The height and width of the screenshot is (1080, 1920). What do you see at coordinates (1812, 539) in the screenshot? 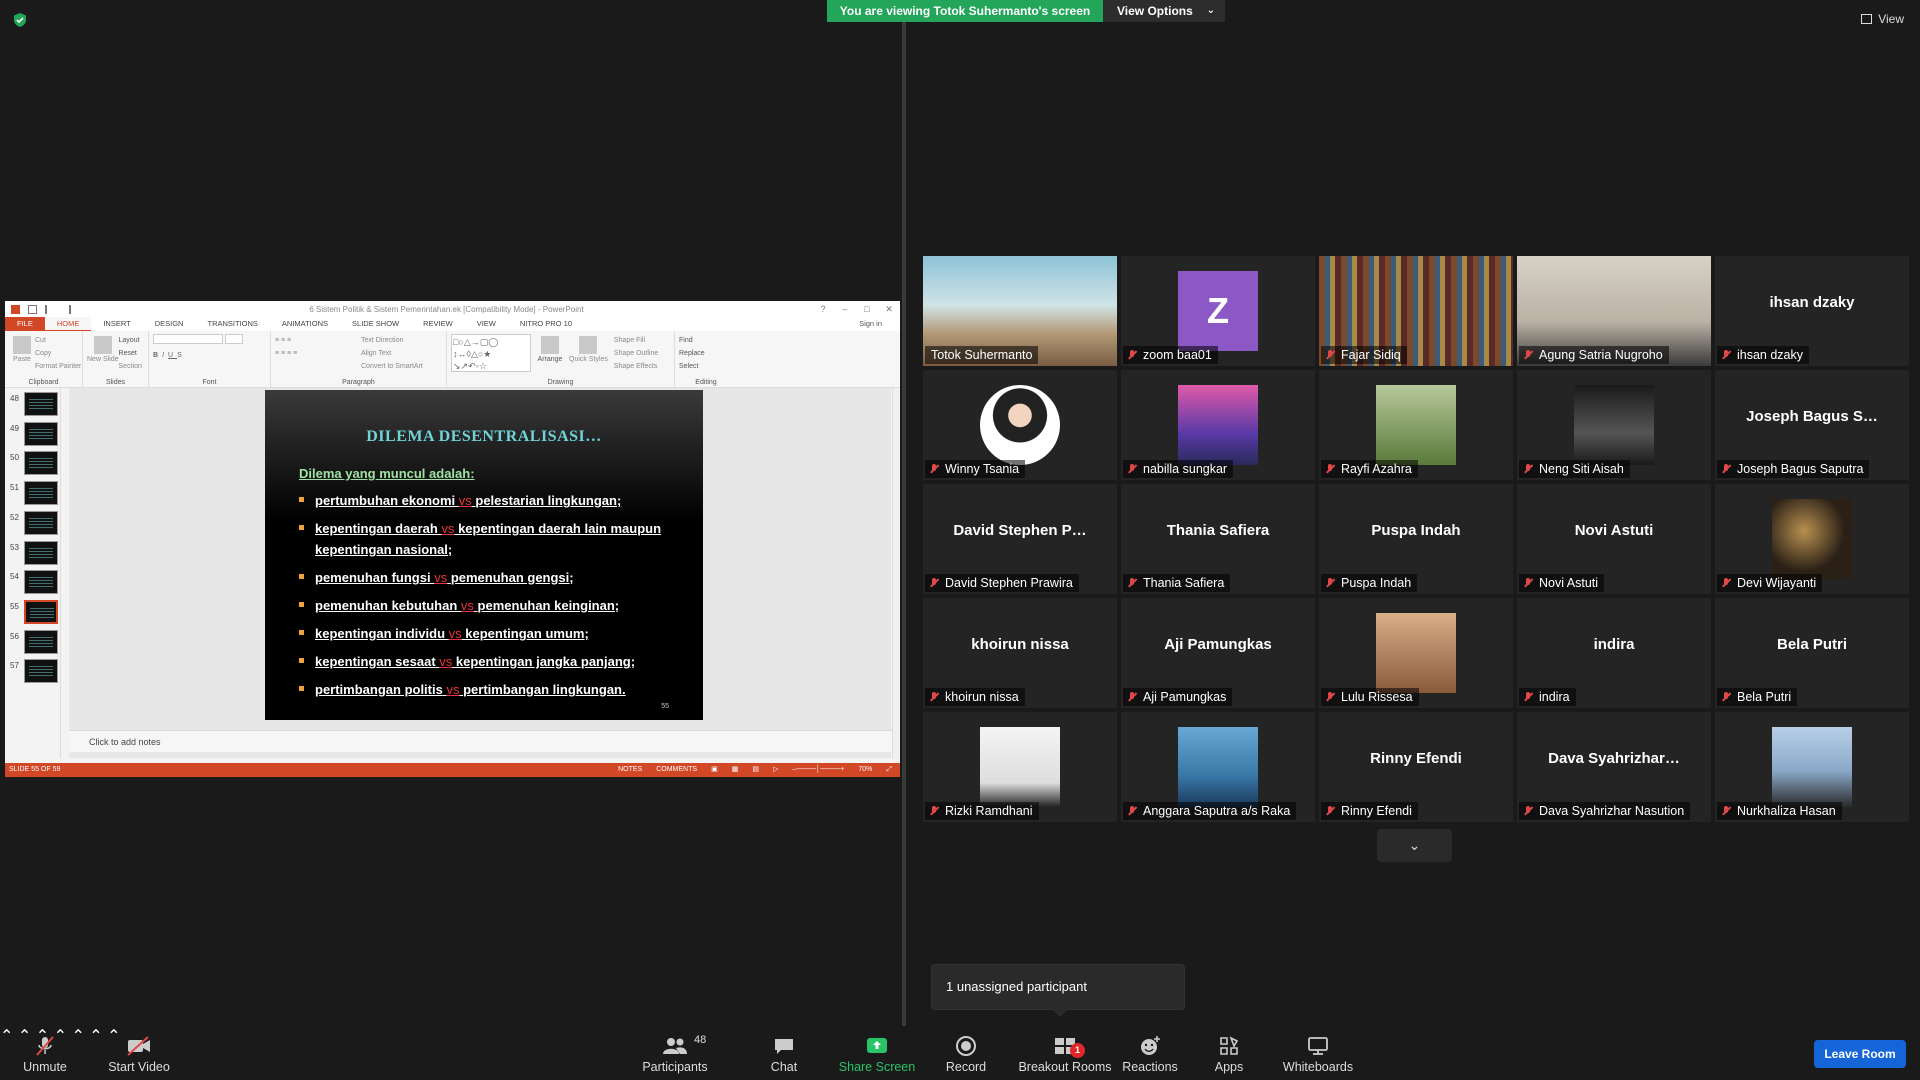
I see `participant-tile: Devi Wijayanti` at bounding box center [1812, 539].